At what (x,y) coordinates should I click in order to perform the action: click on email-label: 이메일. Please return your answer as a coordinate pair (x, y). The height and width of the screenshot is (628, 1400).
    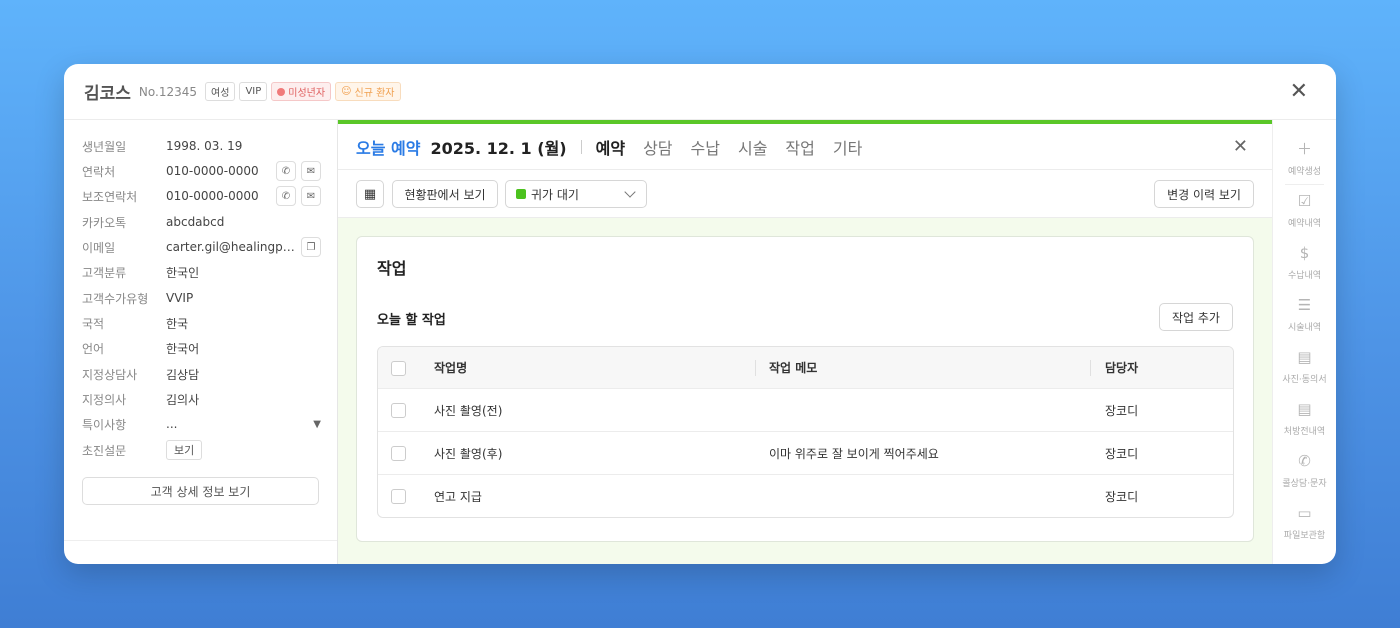
    Looking at the image, I should click on (99, 247).